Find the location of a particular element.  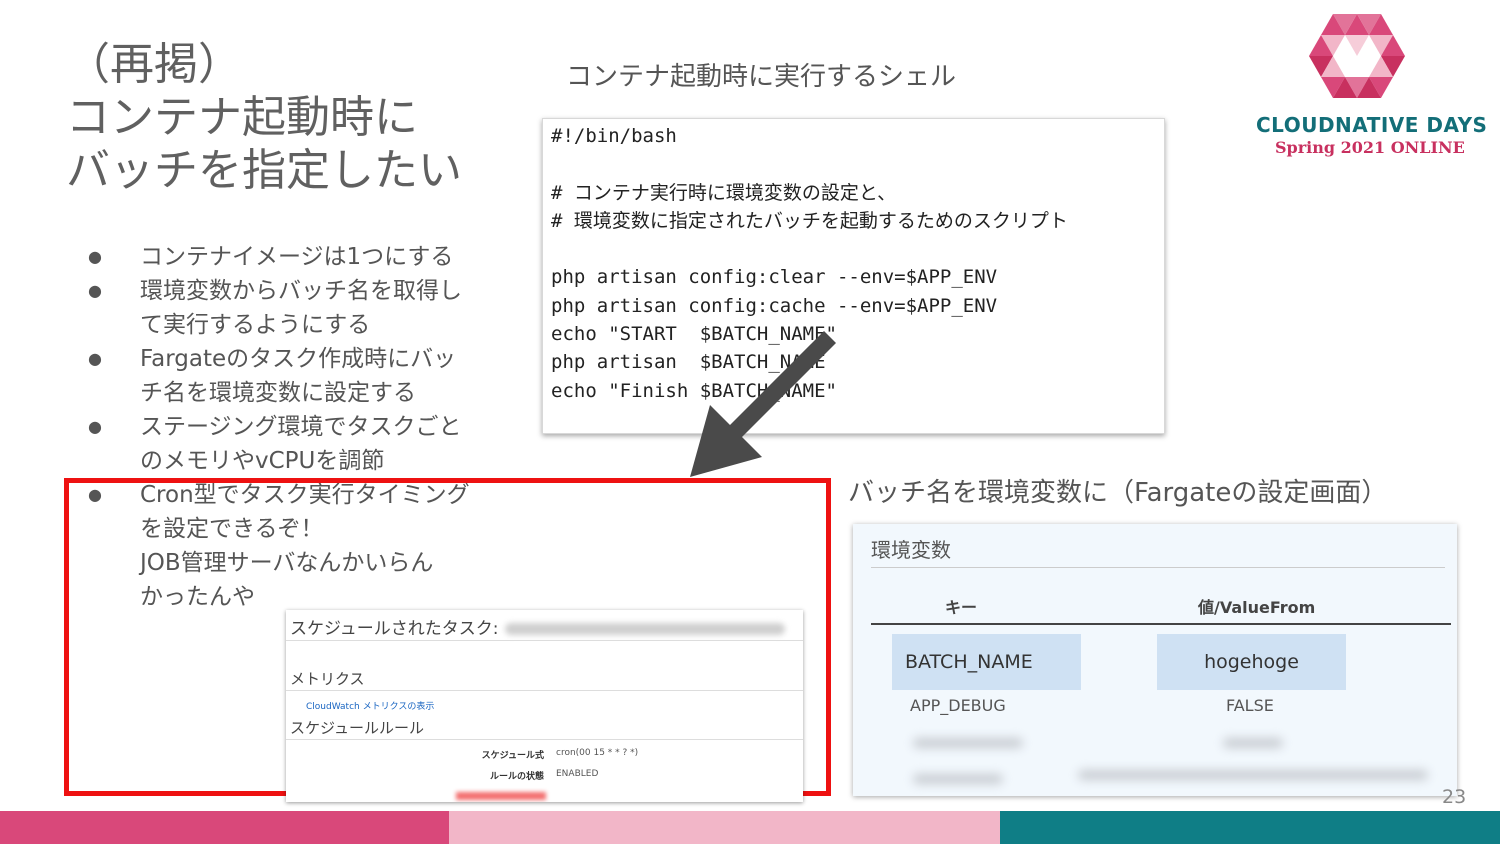

rule-state-value: ENABLED is located at coordinates (577, 774).